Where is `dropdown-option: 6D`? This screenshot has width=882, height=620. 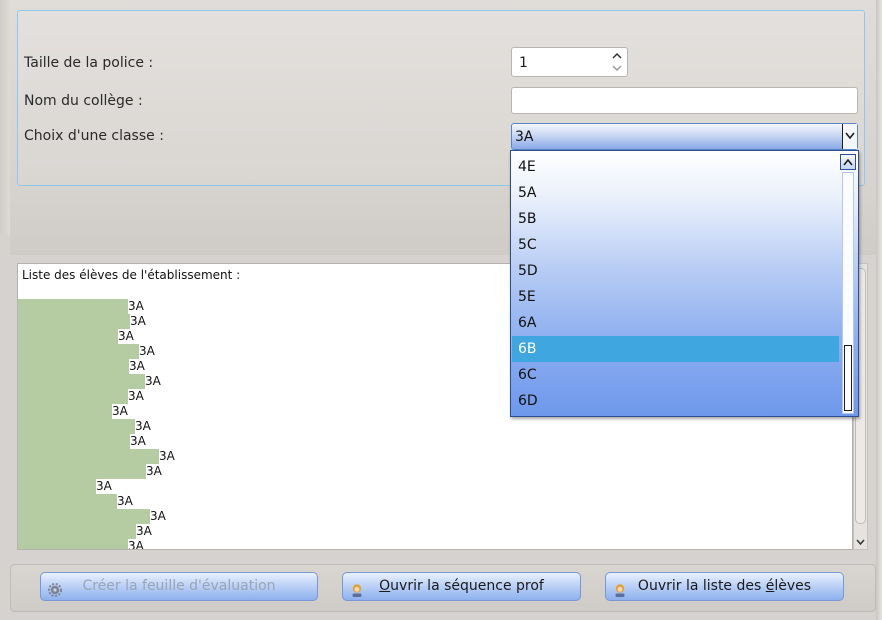 dropdown-option: 6D is located at coordinates (675, 401).